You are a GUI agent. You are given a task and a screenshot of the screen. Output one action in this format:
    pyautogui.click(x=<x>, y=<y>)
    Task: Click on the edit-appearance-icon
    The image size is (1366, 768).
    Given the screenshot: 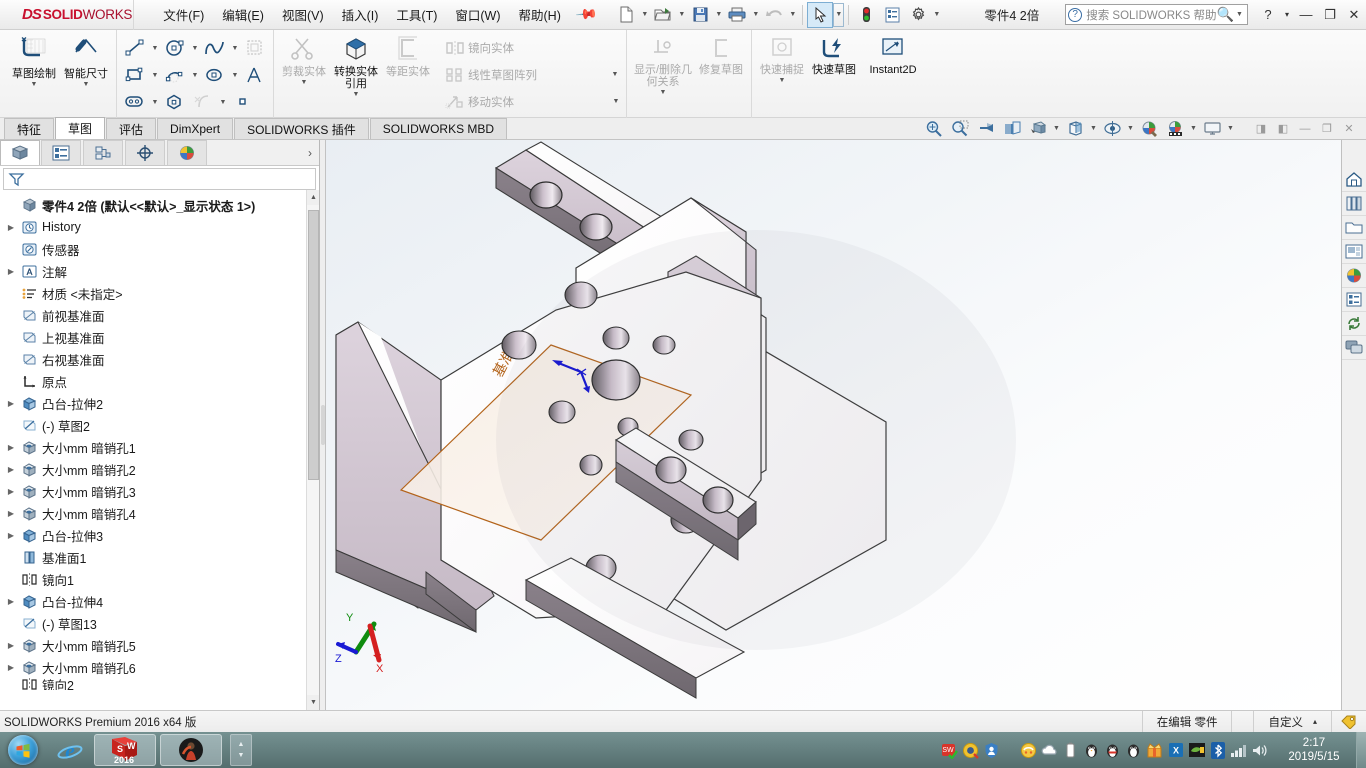 What is the action you would take?
    pyautogui.click(x=1149, y=128)
    